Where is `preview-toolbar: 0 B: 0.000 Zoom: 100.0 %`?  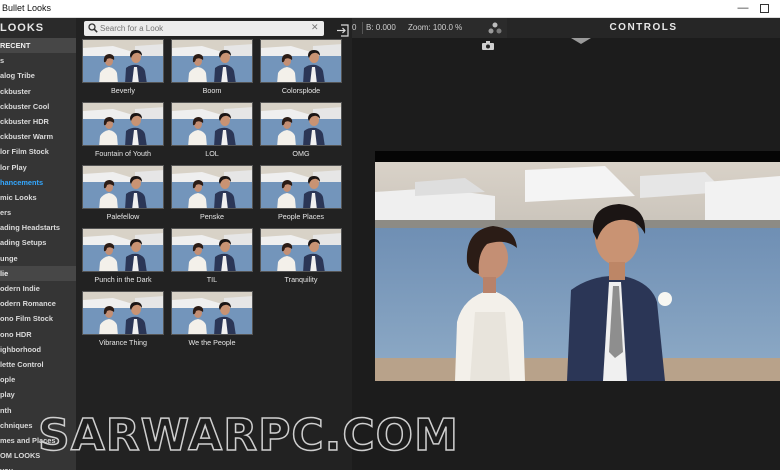 preview-toolbar: 0 B: 0.000 Zoom: 100.0 % is located at coordinates (429, 28).